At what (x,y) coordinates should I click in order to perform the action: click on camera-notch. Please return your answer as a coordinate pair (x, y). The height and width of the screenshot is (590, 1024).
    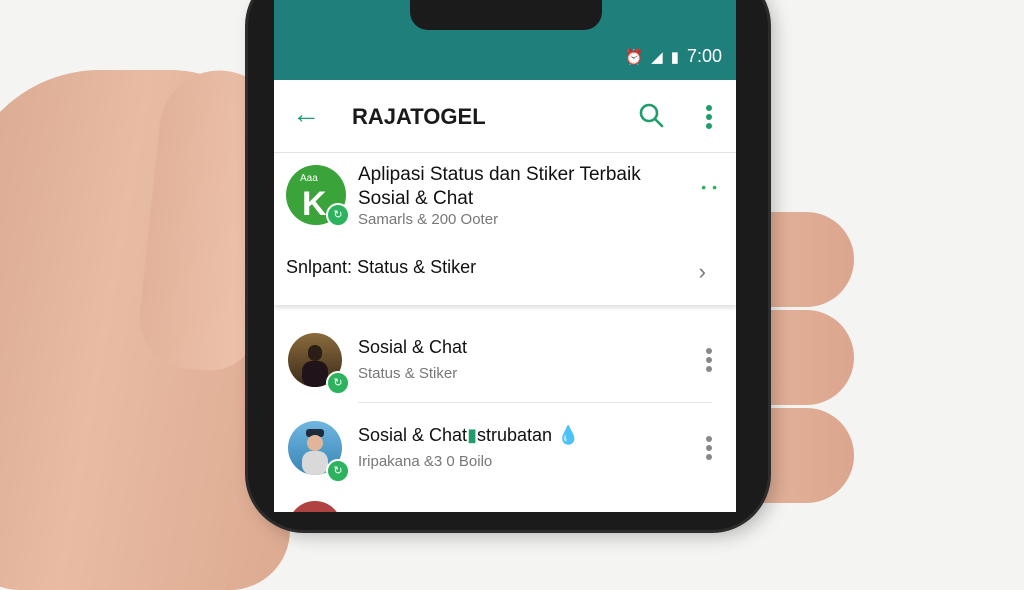
    Looking at the image, I should click on (506, 15).